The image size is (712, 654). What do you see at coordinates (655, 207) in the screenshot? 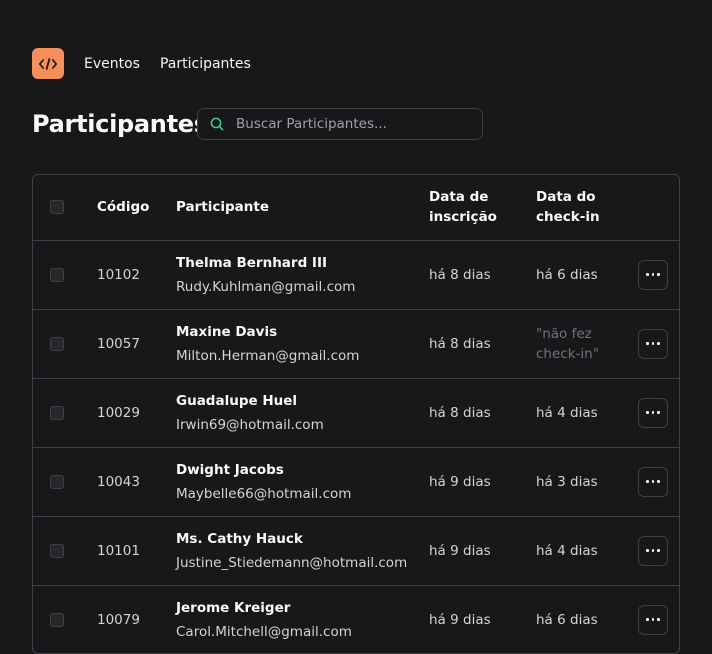
I see `column-header-actions` at bounding box center [655, 207].